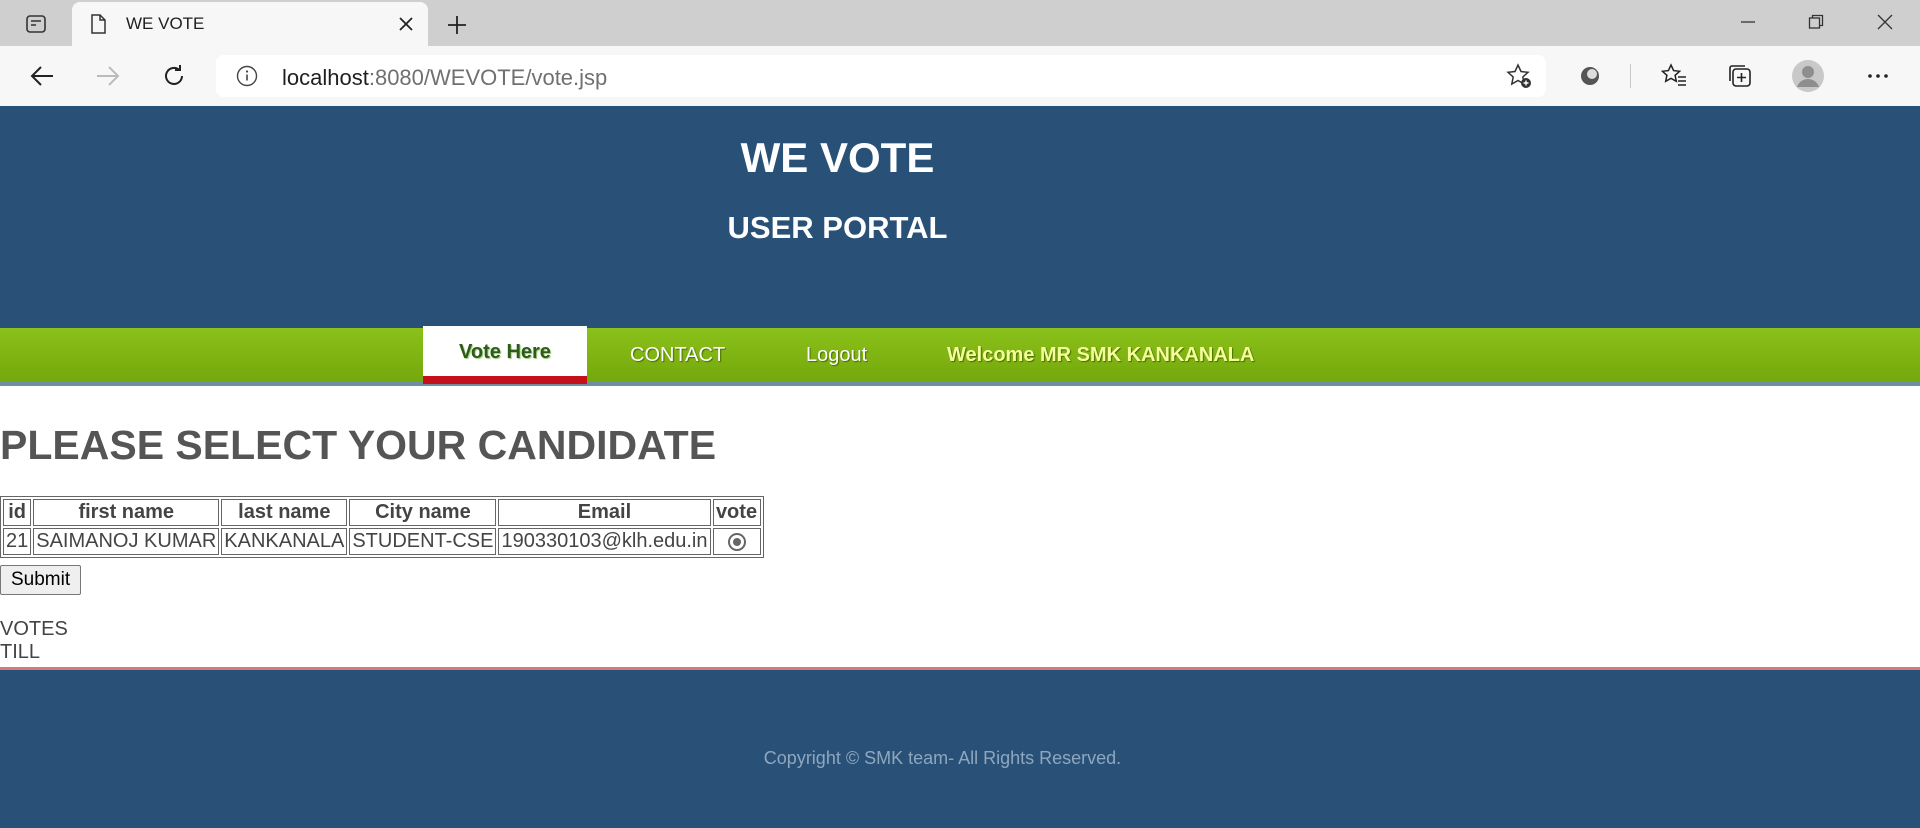  I want to click on site-title: WE VOTE, so click(837, 157).